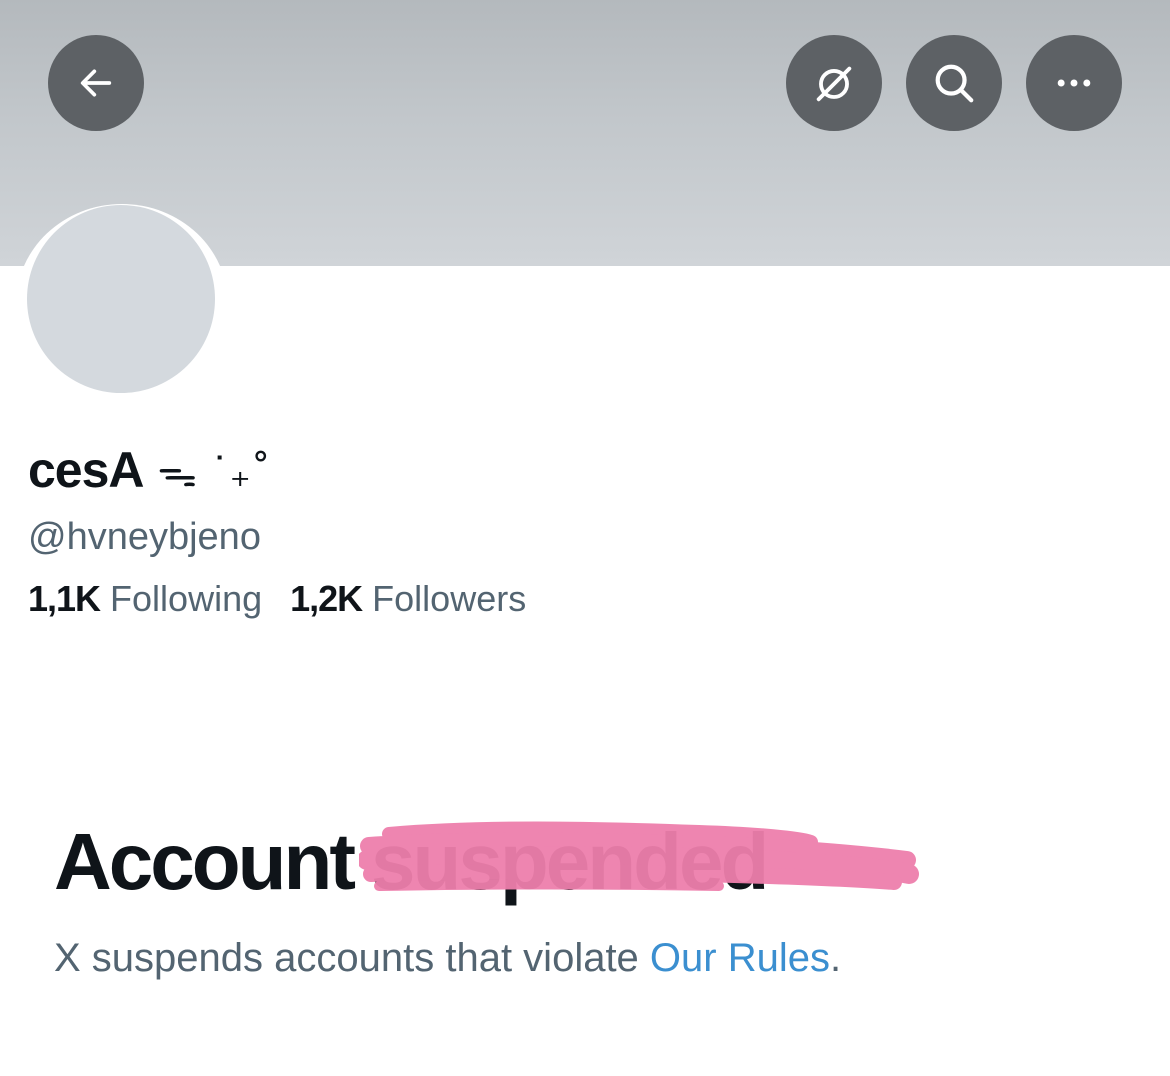 This screenshot has height=1076, width=1170. What do you see at coordinates (214, 472) in the screenshot?
I see `display-name-decoration: ᯓ ˙₊˚` at bounding box center [214, 472].